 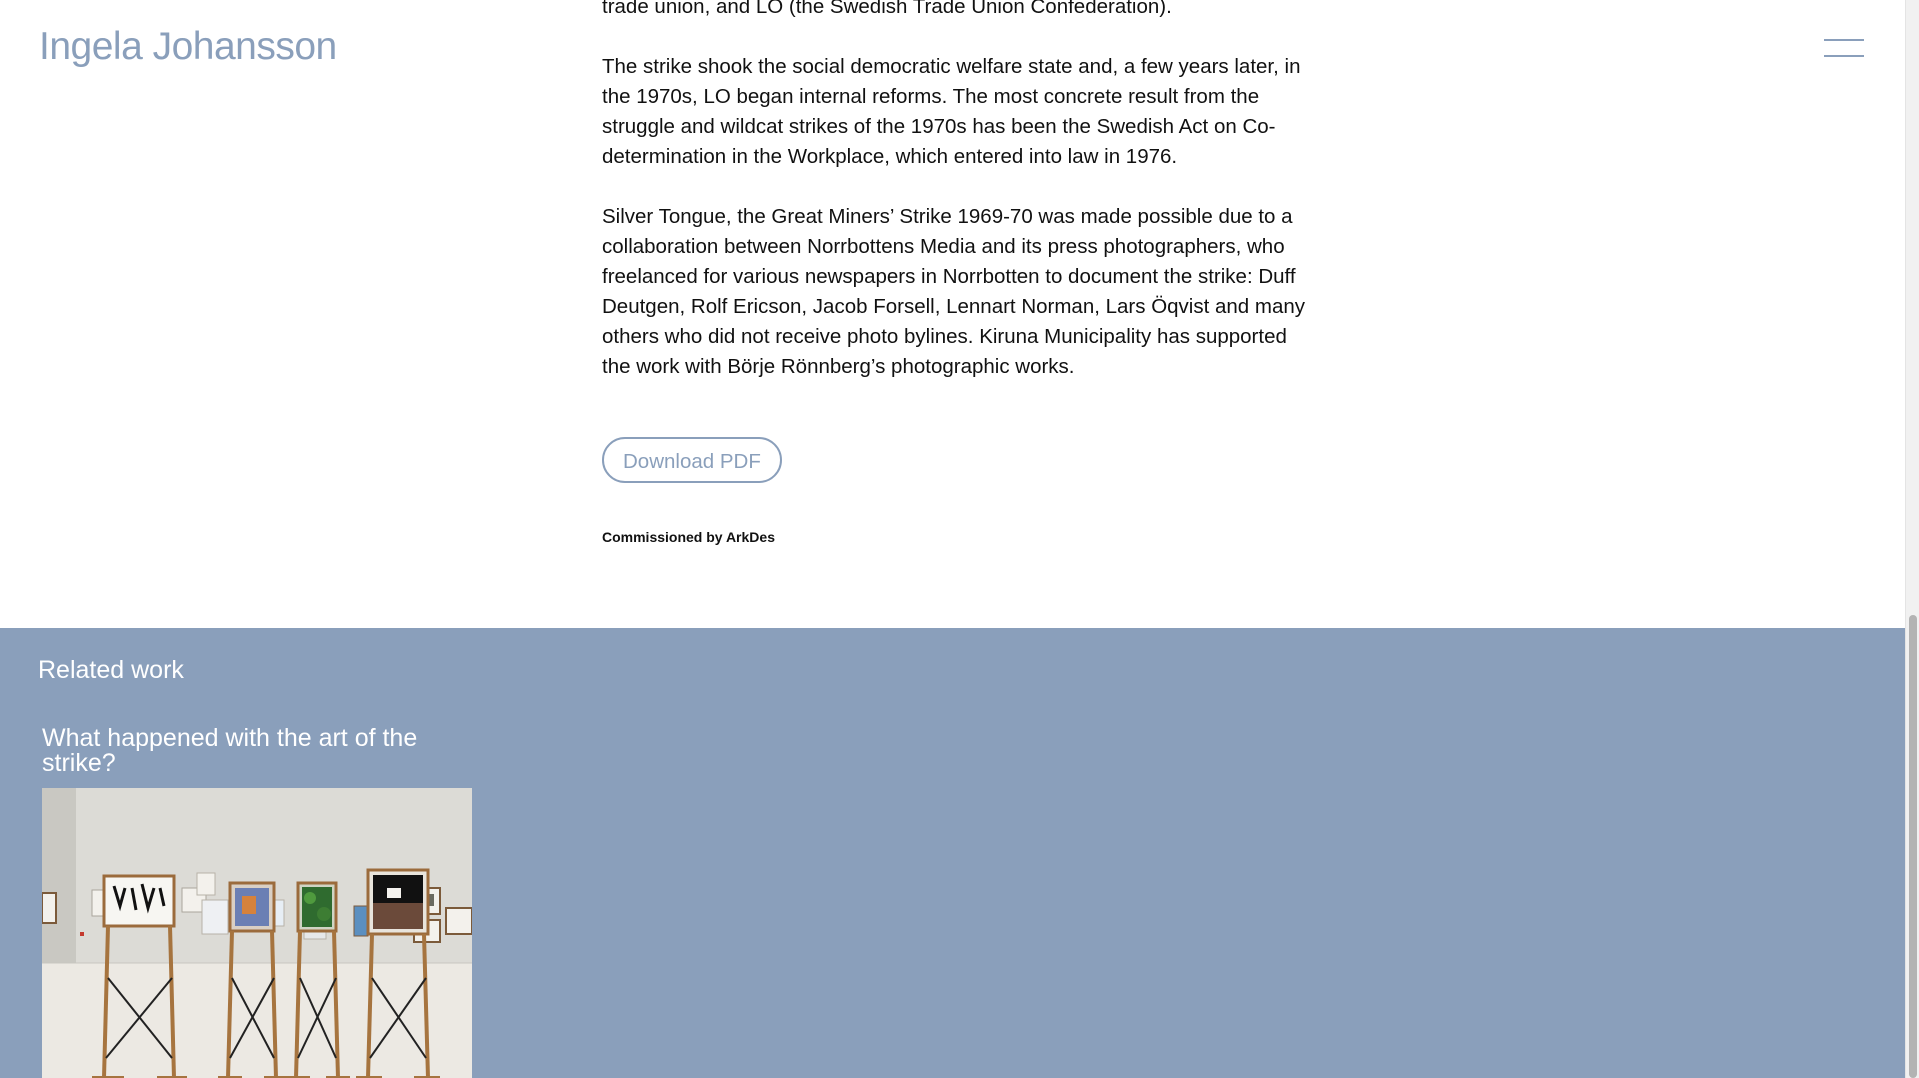 What do you see at coordinates (188, 47) in the screenshot?
I see `site-title-link: Ingela Johansson` at bounding box center [188, 47].